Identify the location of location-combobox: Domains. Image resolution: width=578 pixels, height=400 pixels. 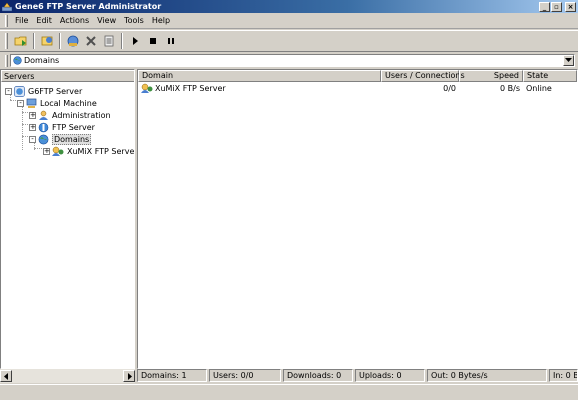
(292, 60).